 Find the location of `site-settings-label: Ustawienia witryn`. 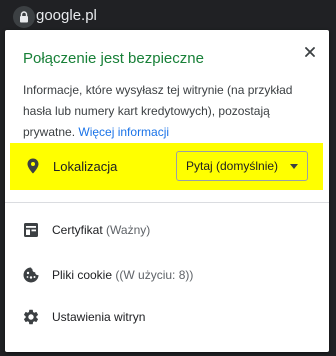

site-settings-label: Ustawienia witryn is located at coordinates (99, 317).